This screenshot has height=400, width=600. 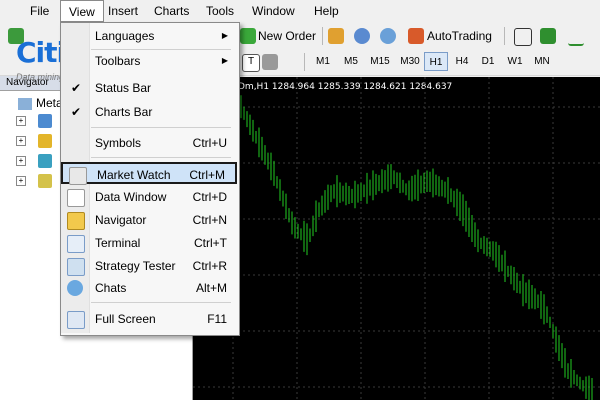 What do you see at coordinates (209, 143) in the screenshot?
I see `menu-item-shortcut: Ctrl+U` at bounding box center [209, 143].